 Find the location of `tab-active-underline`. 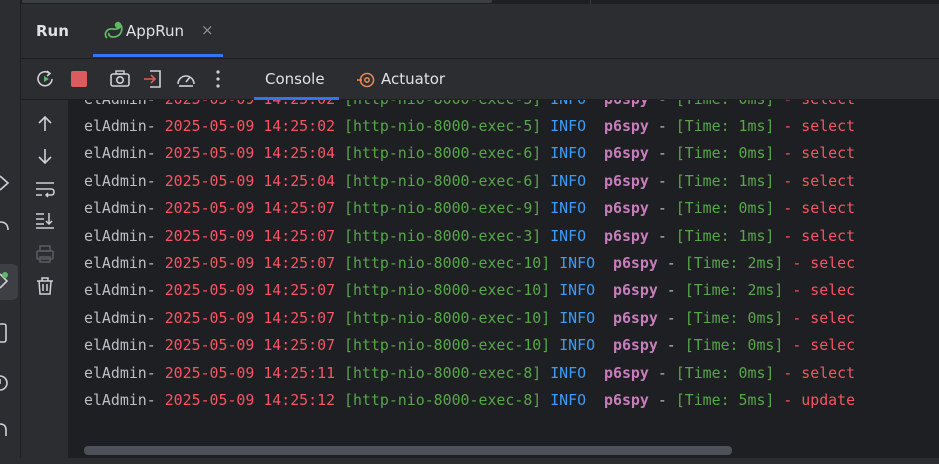

tab-active-underline is located at coordinates (158, 55).